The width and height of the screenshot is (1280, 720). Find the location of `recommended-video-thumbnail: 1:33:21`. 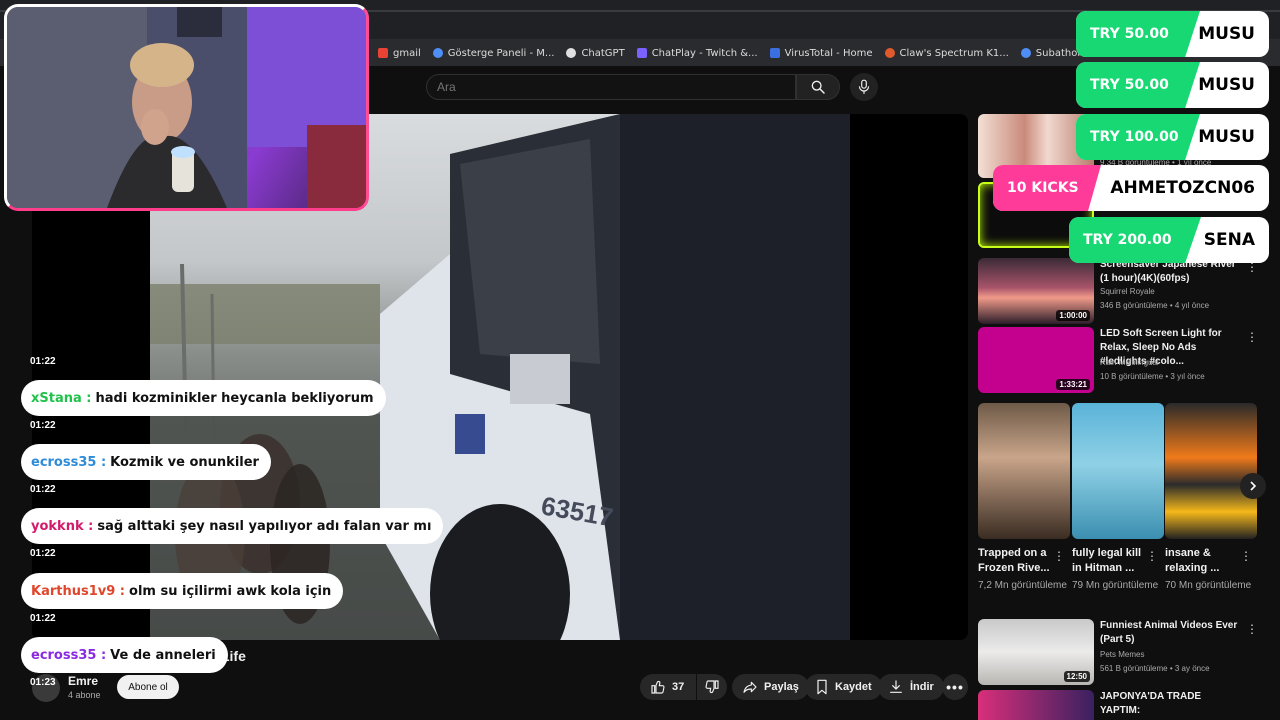

recommended-video-thumbnail: 1:33:21 is located at coordinates (1036, 360).